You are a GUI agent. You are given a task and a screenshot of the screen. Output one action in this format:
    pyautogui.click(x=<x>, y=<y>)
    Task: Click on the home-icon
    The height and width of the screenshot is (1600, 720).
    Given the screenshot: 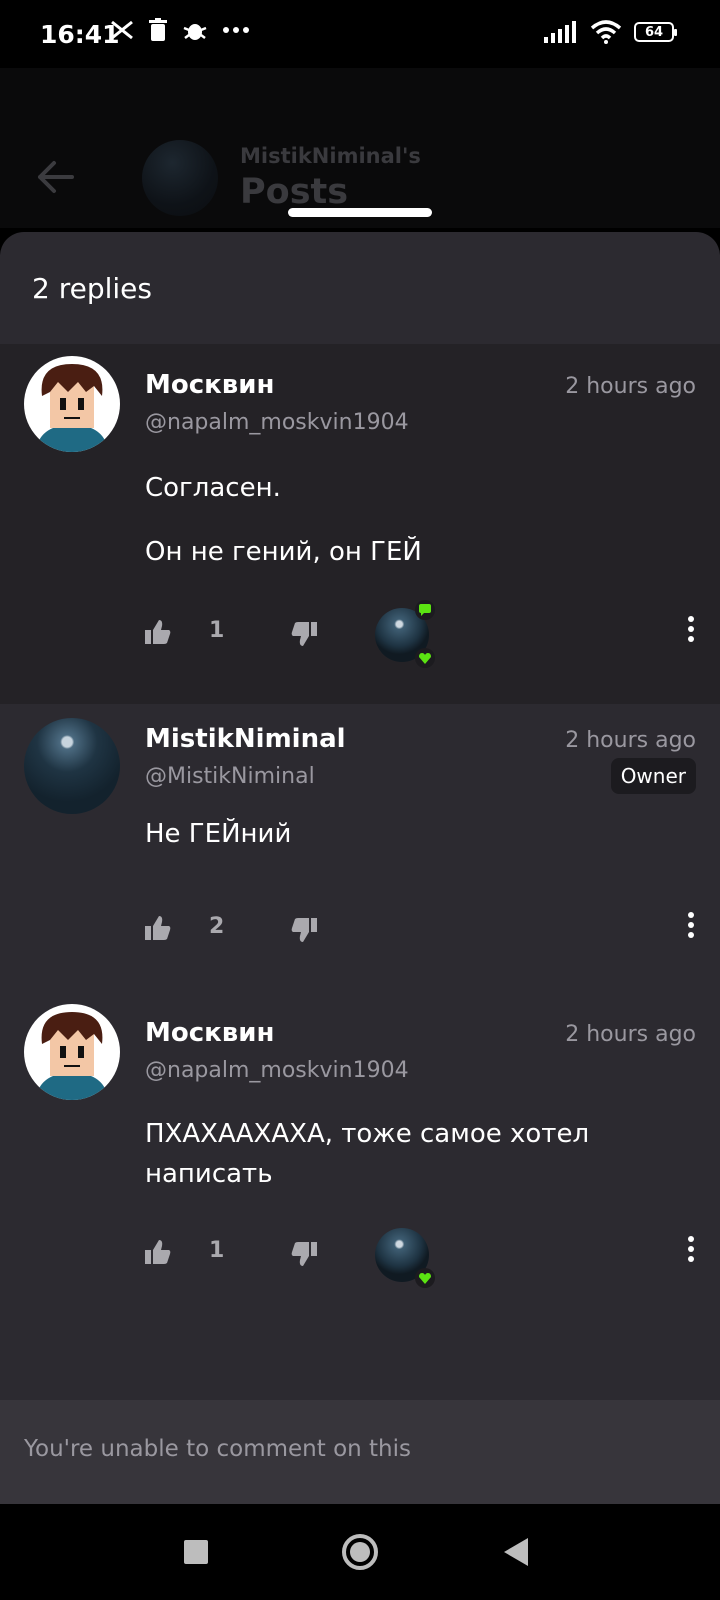 What is the action you would take?
    pyautogui.click(x=360, y=1552)
    